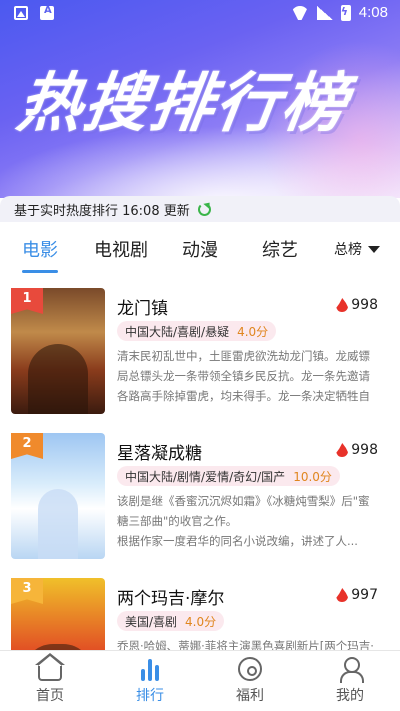 The height and width of the screenshot is (711, 400). I want to click on nav-ranking: 排行, so click(150, 681).